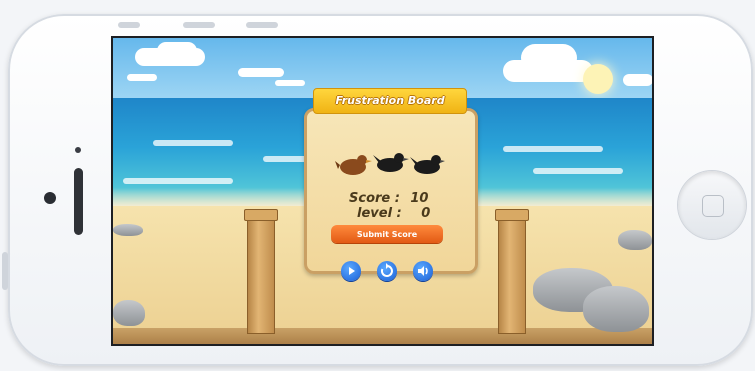 Image resolution: width=755 pixels, height=371 pixels. What do you see at coordinates (426, 213) in the screenshot?
I see `level-value: 0` at bounding box center [426, 213].